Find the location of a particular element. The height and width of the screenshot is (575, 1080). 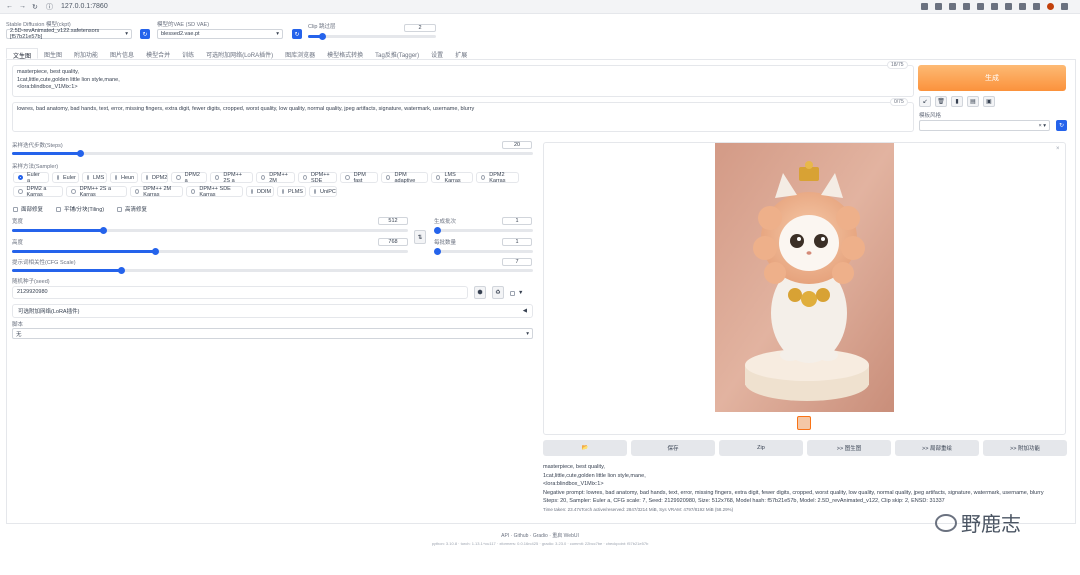

tab: 模型格式转换 is located at coordinates (345, 53).